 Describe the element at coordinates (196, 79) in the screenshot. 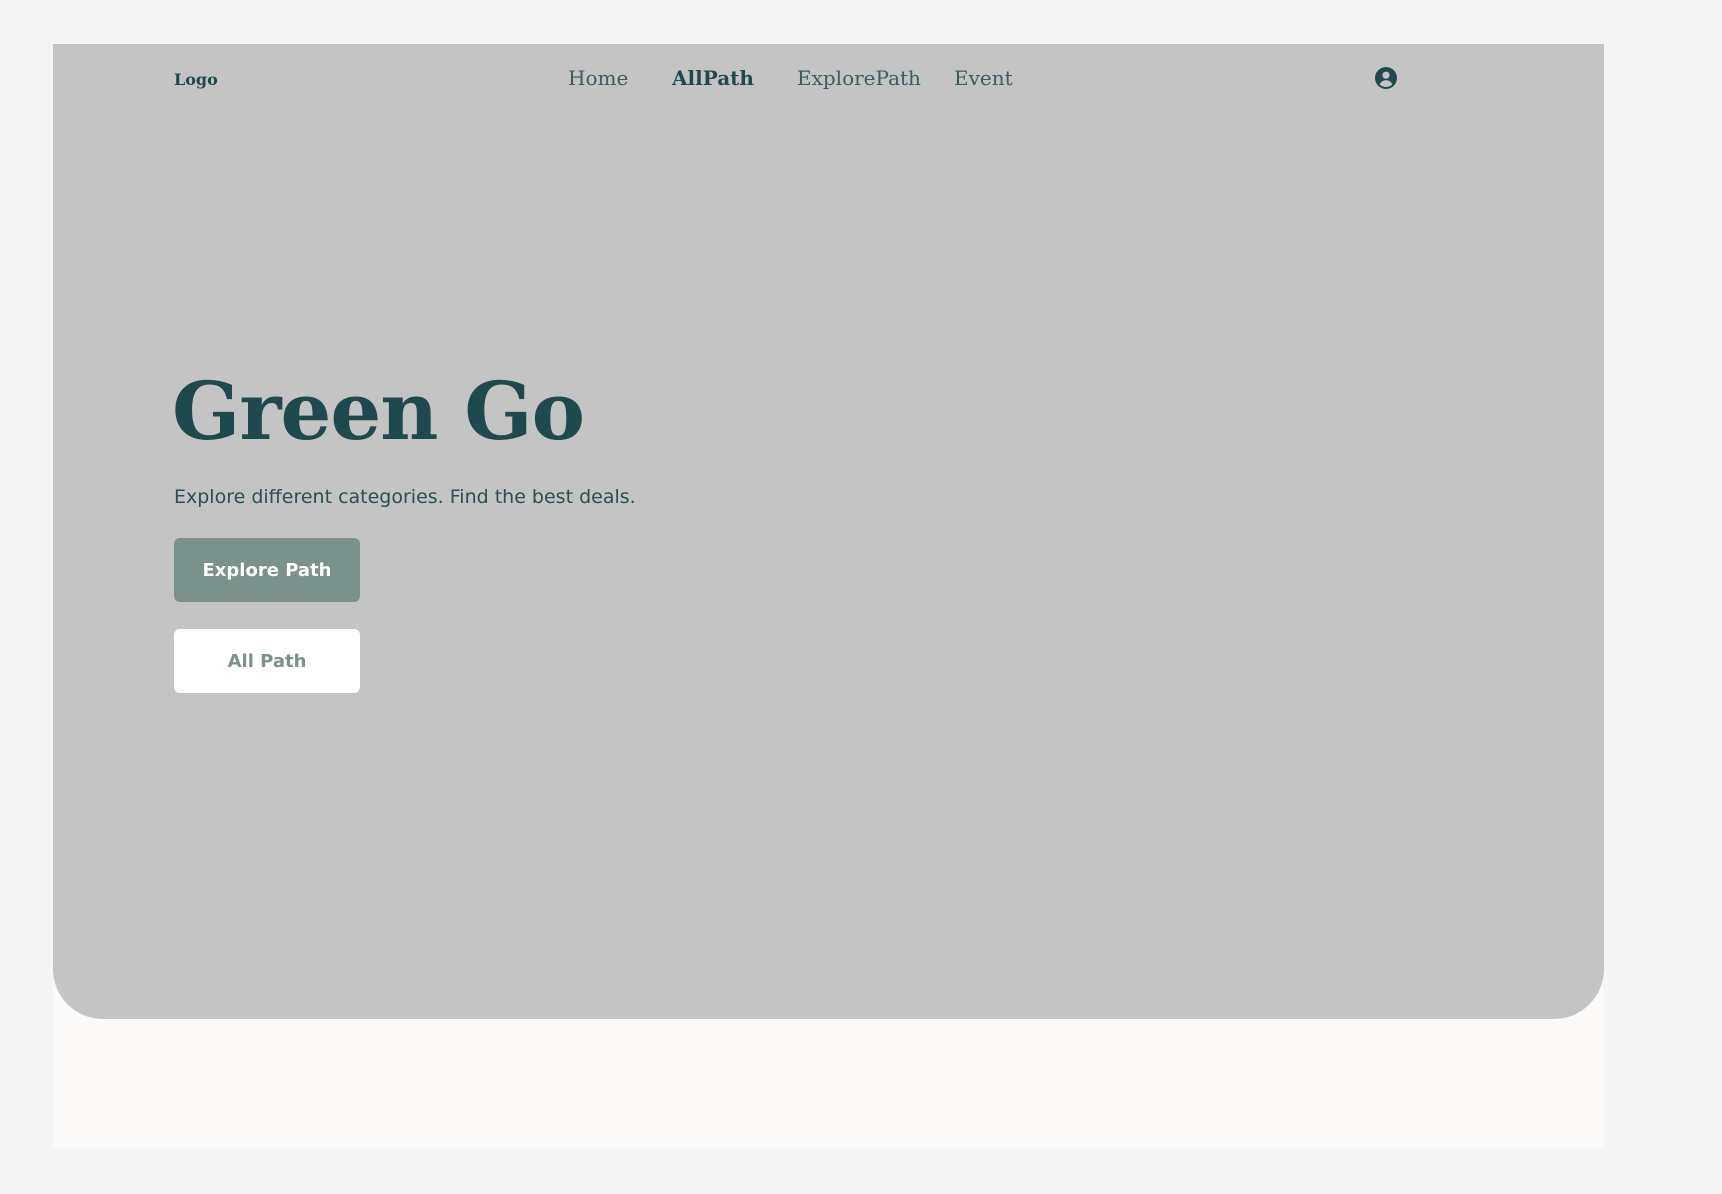

I see `logo: Logo` at that location.